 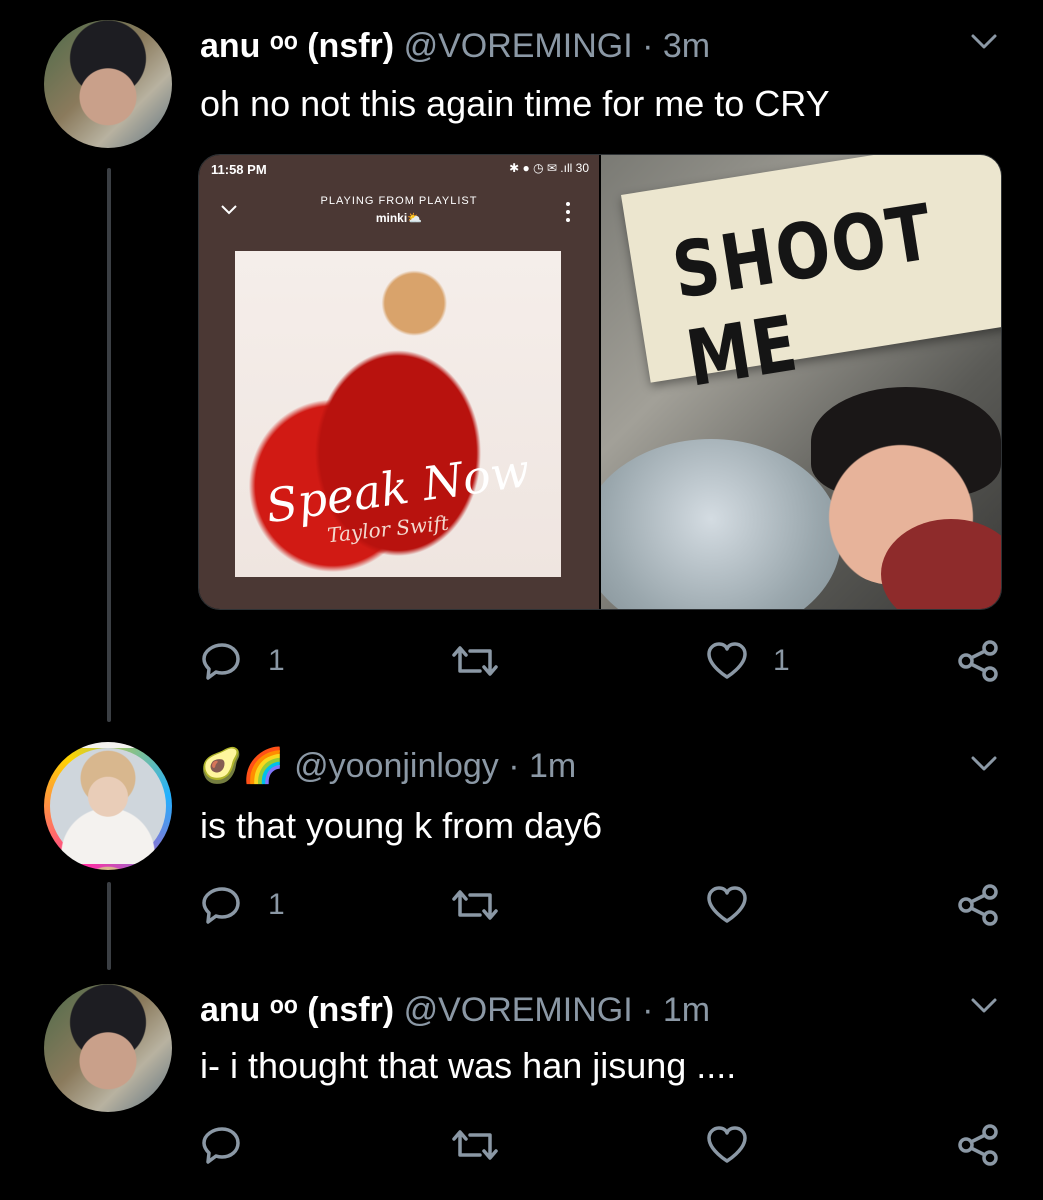 What do you see at coordinates (781, 660) in the screenshot?
I see `like-count: 1` at bounding box center [781, 660].